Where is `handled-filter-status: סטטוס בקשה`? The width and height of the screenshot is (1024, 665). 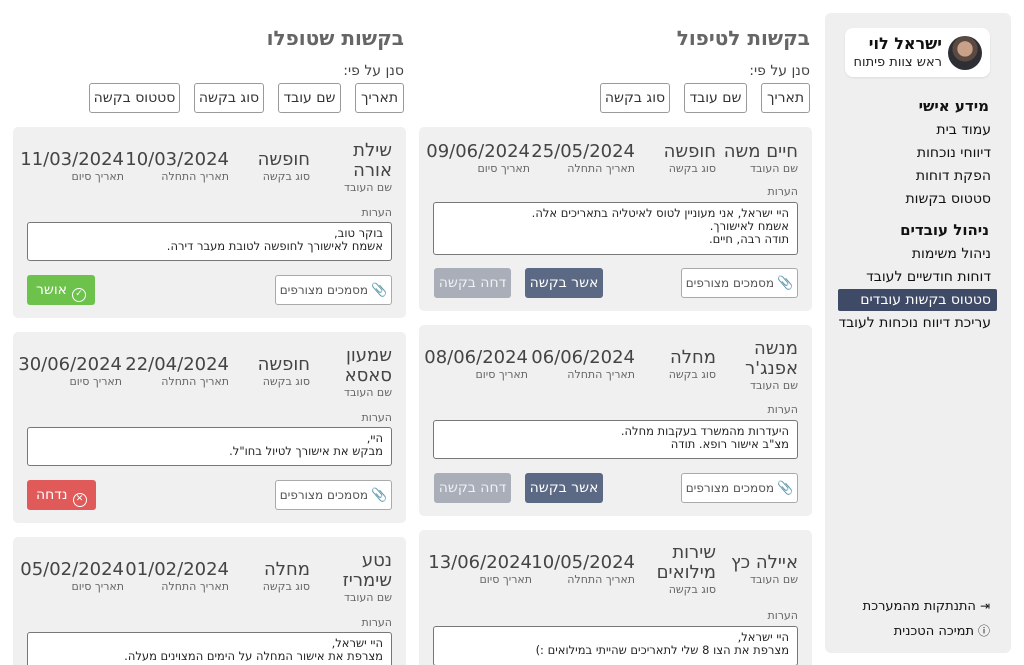 handled-filter-status: סטטוס בקשה is located at coordinates (134, 98).